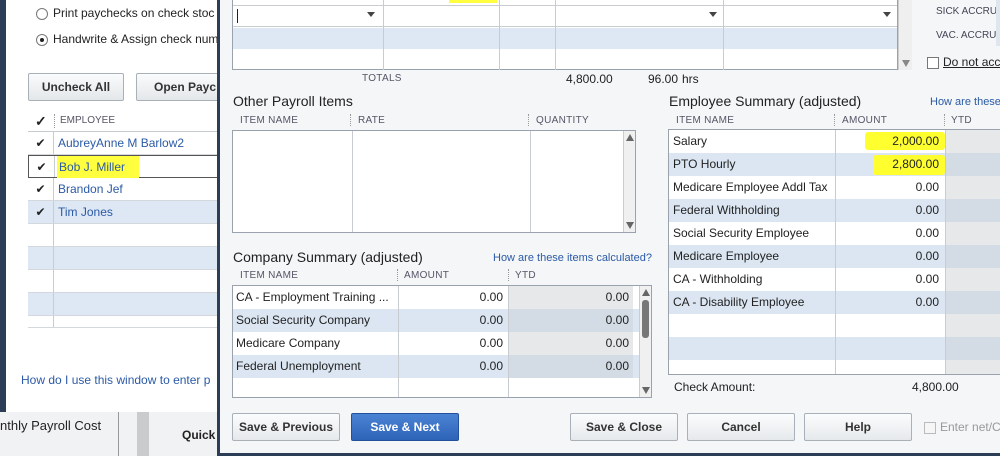  I want to click on check-amount-value: 4,800.00, so click(935, 387).